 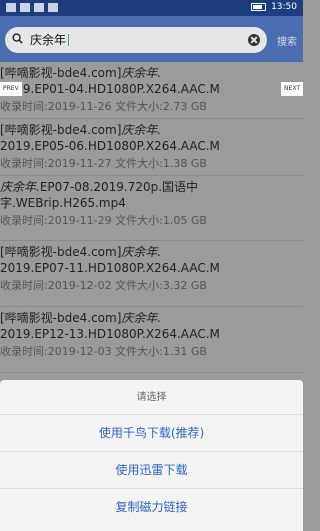 I want to click on item-meta: 收录时间:2019-11-26 文件大小:2.73 GB, so click(x=103, y=106).